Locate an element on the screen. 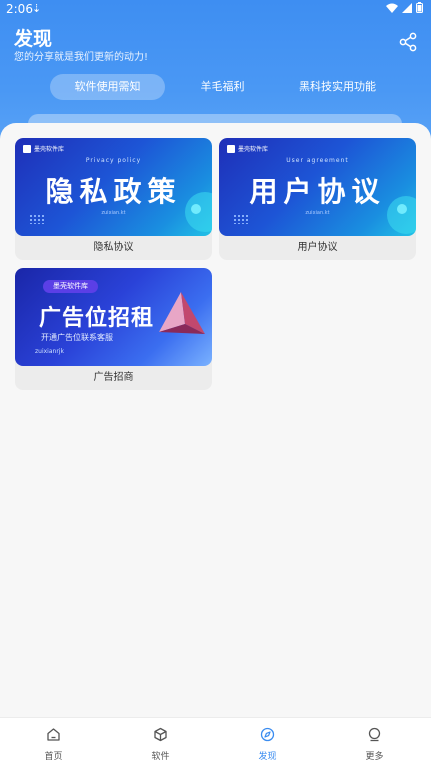  page-title: 发现 is located at coordinates (33, 39).